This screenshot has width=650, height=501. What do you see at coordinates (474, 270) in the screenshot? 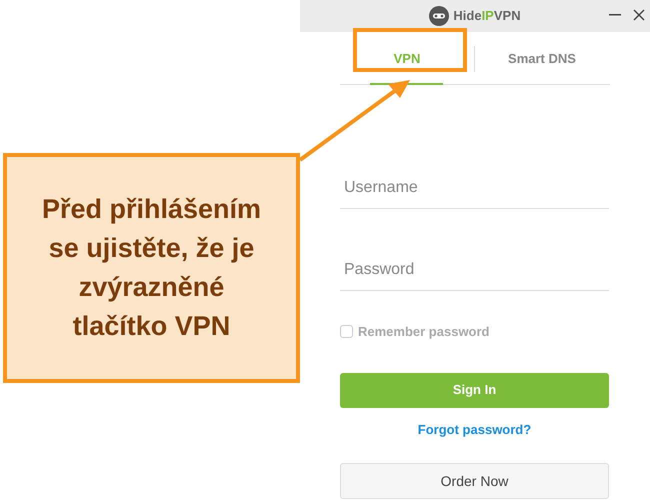
I see `input-field: Password` at bounding box center [474, 270].